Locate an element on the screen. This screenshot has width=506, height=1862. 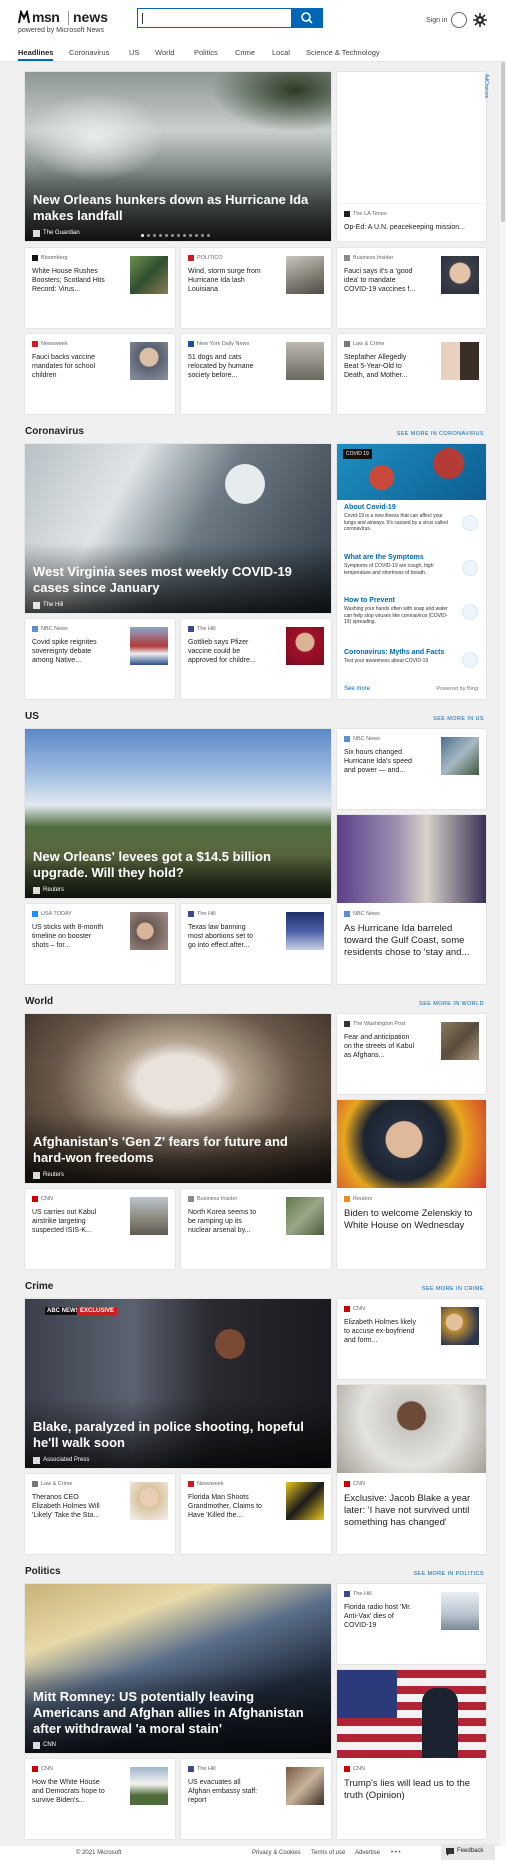
nav-politics: Politics is located at coordinates (206, 52).